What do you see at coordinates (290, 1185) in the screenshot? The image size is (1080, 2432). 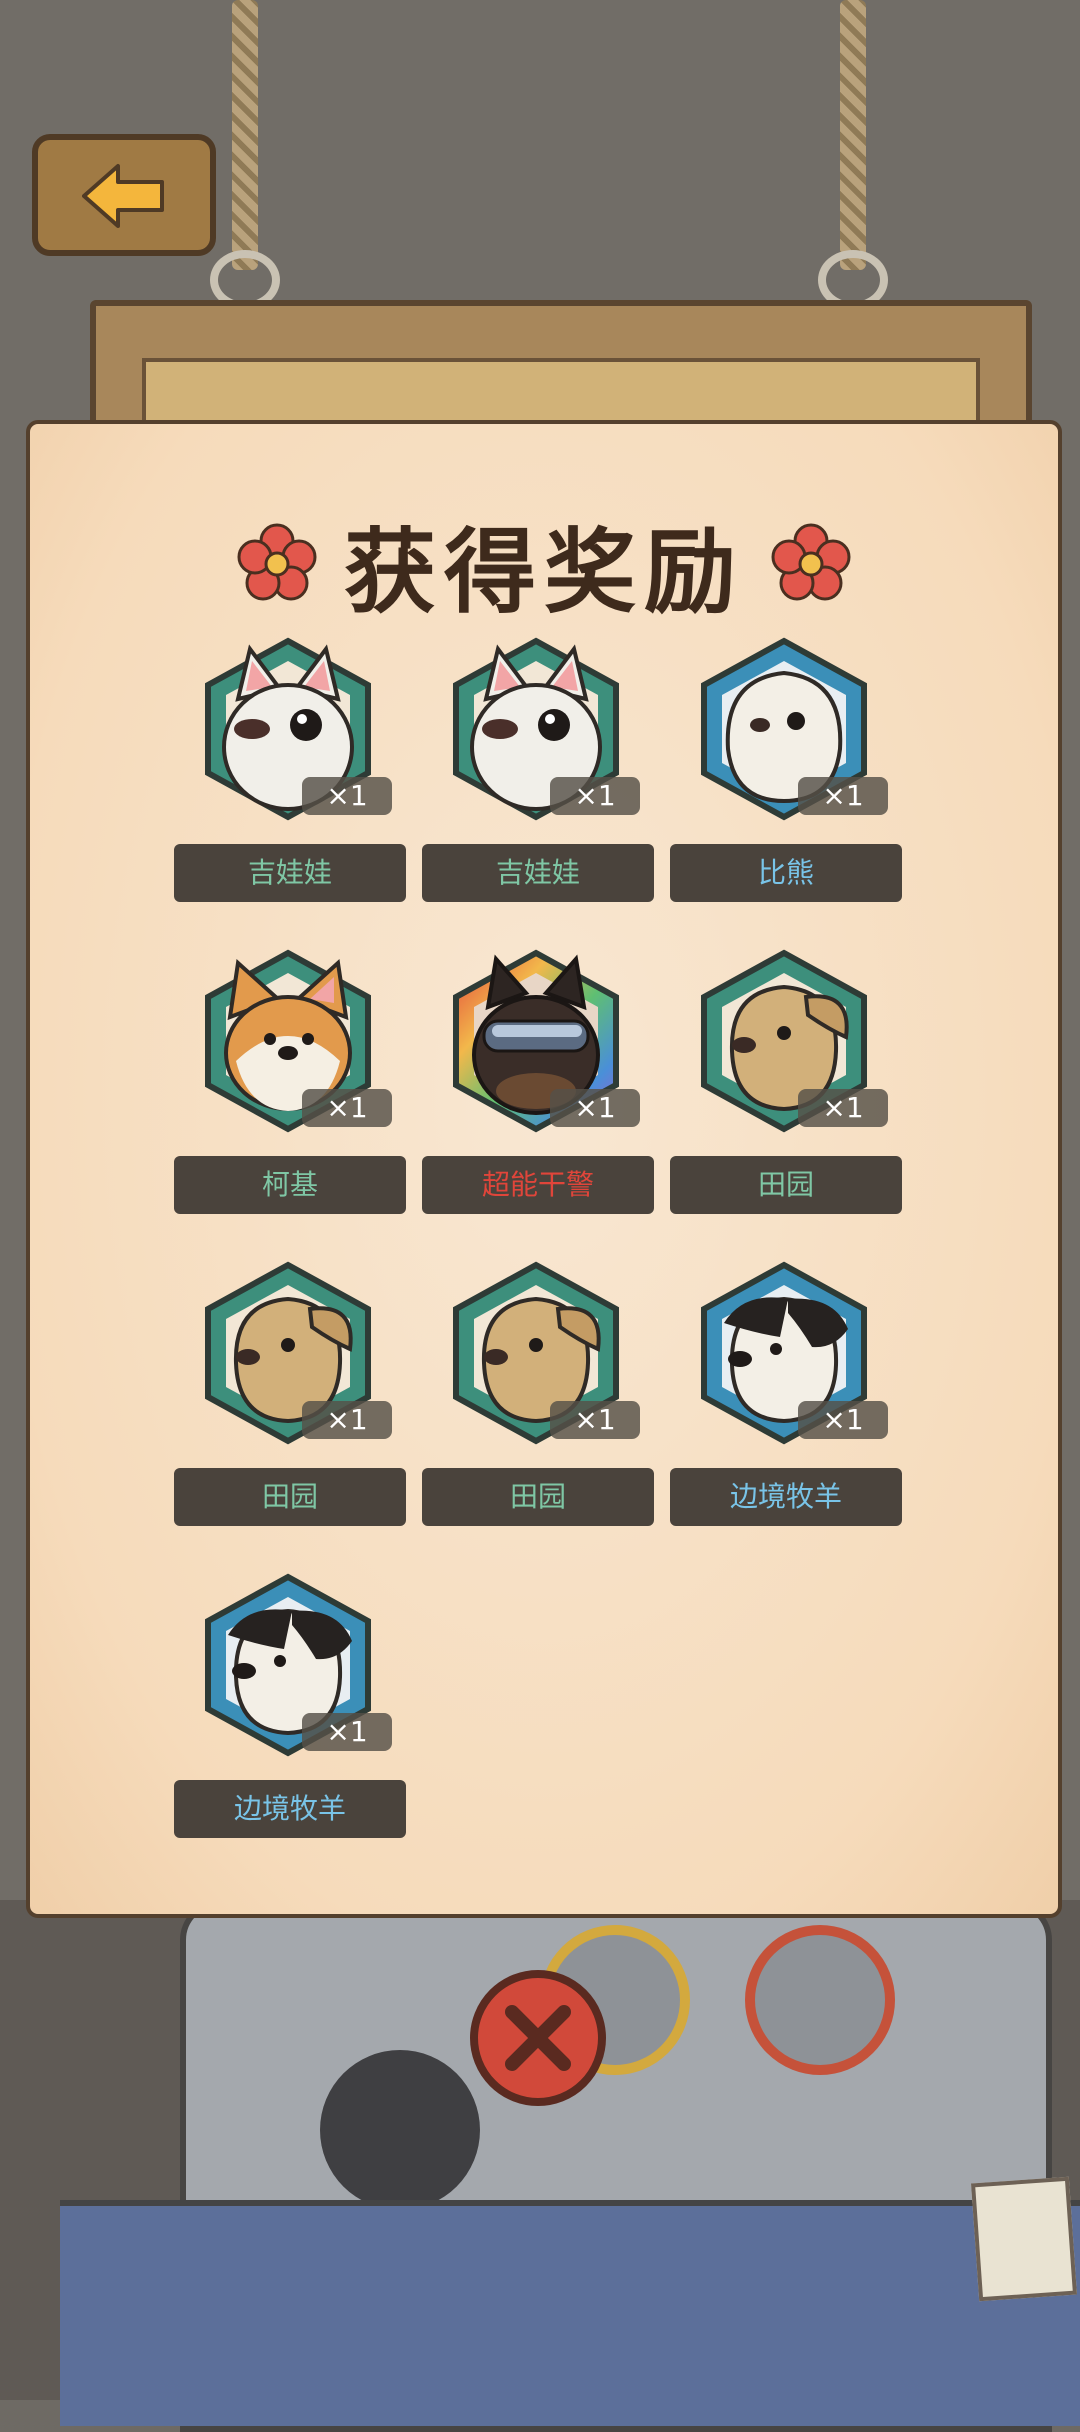 I see `reward-name: 柯基` at bounding box center [290, 1185].